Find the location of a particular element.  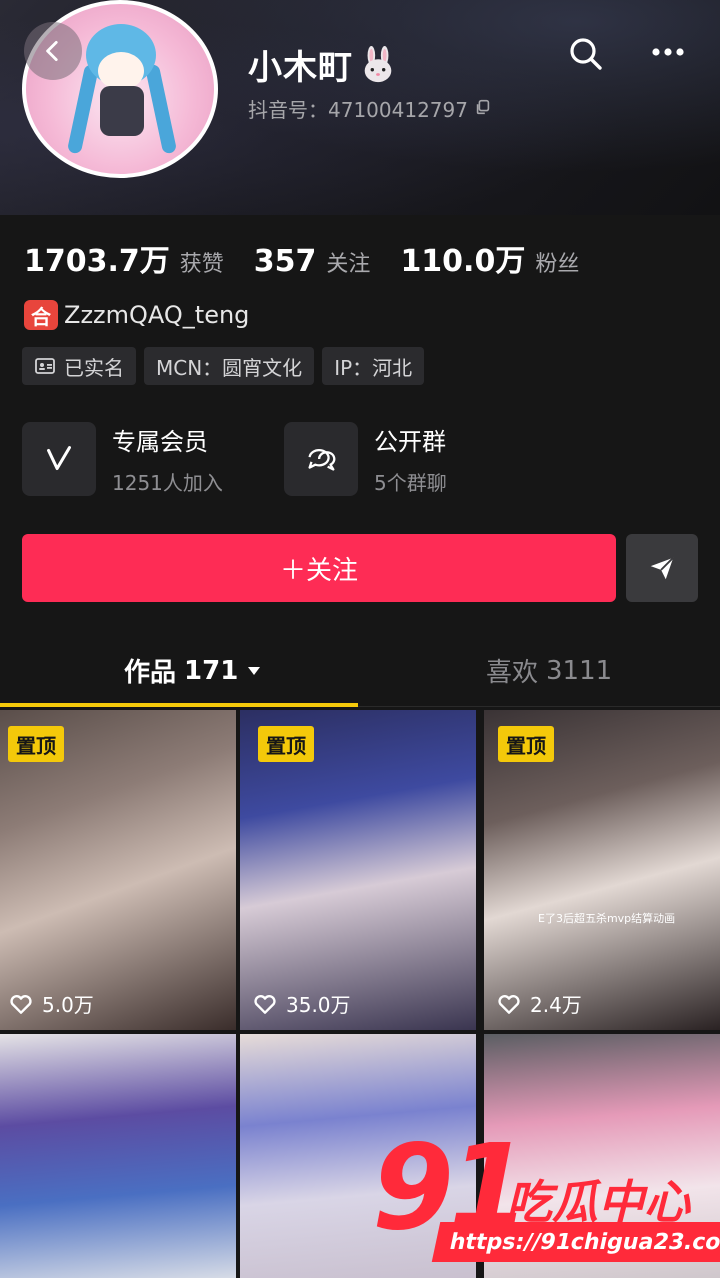

feature-title: 专属会员 is located at coordinates (160, 442).